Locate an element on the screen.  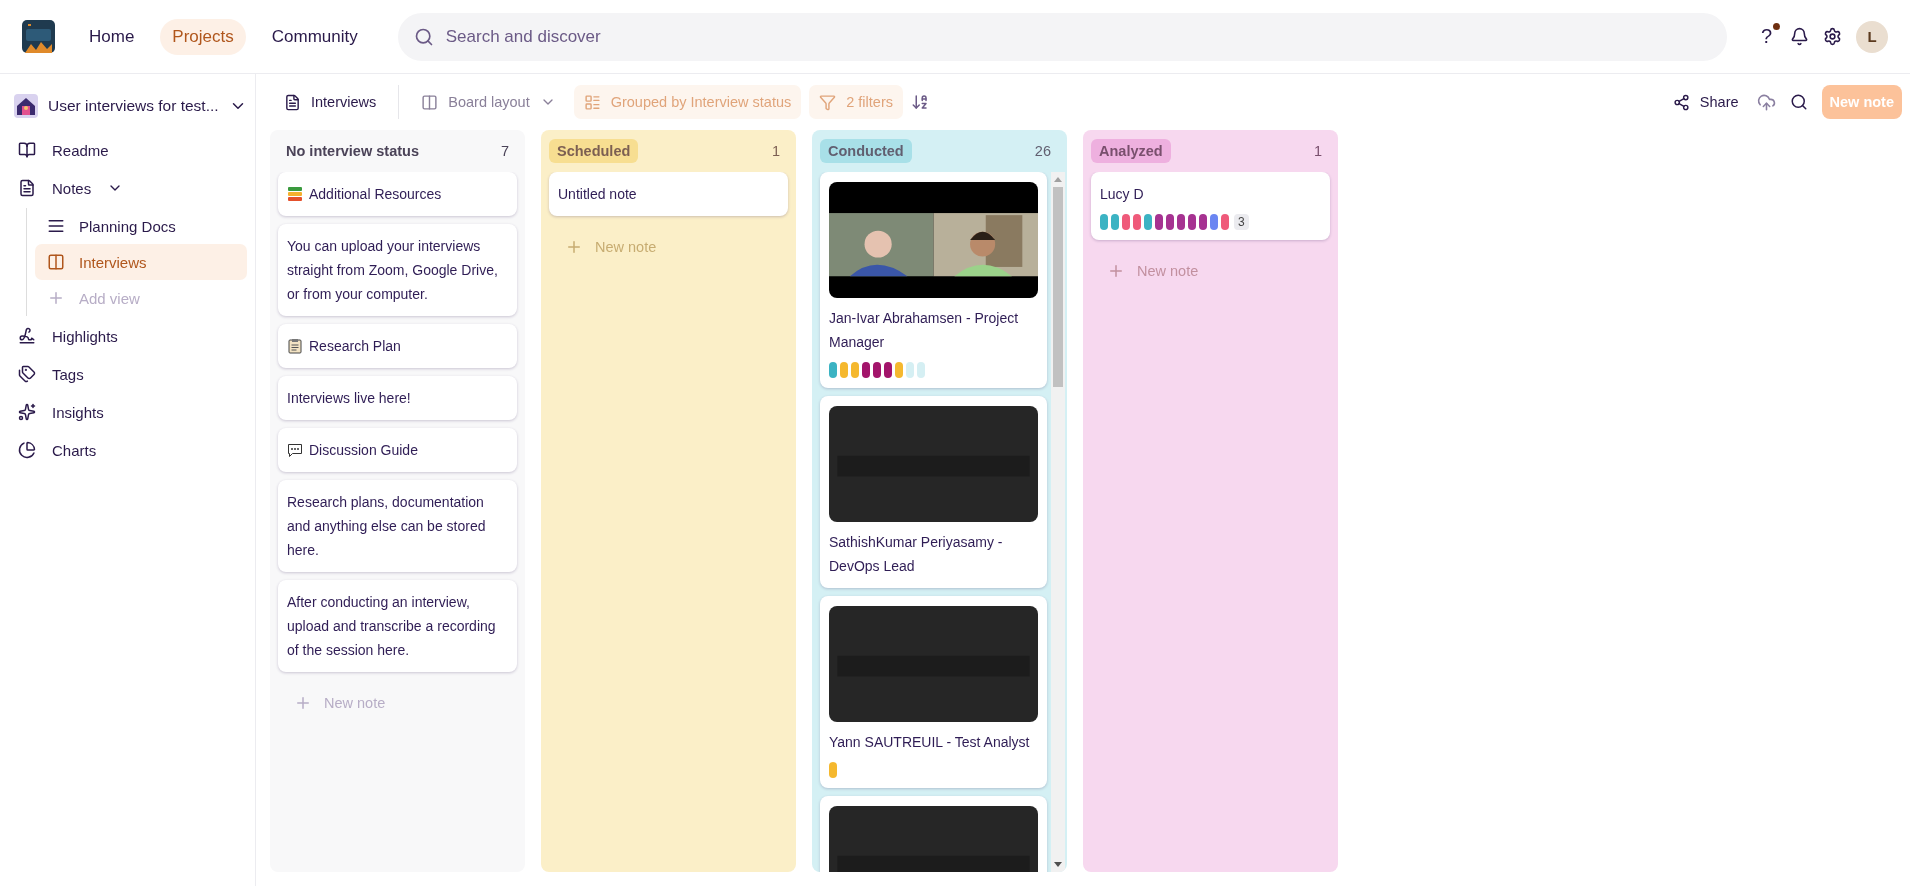
note-title: Research Plan is located at coordinates (355, 346).